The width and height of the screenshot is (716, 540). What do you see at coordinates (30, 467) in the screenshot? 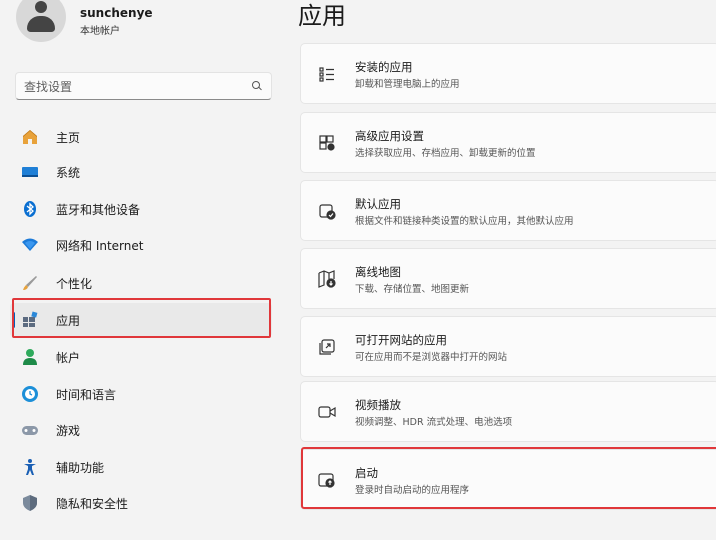
I see `accessibility-icon` at bounding box center [30, 467].